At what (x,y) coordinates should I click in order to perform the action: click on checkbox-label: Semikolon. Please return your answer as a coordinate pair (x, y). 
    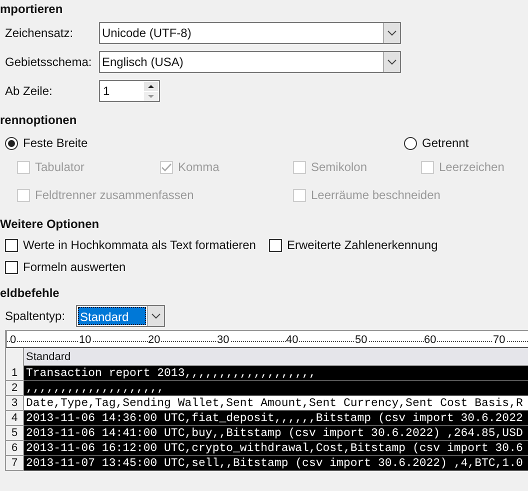
    Looking at the image, I should click on (339, 167).